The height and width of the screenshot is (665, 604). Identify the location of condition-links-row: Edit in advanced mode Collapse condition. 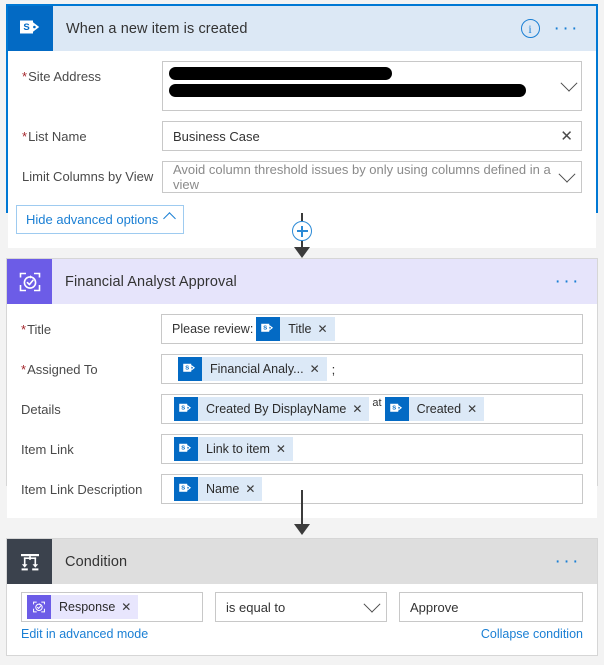
(302, 637).